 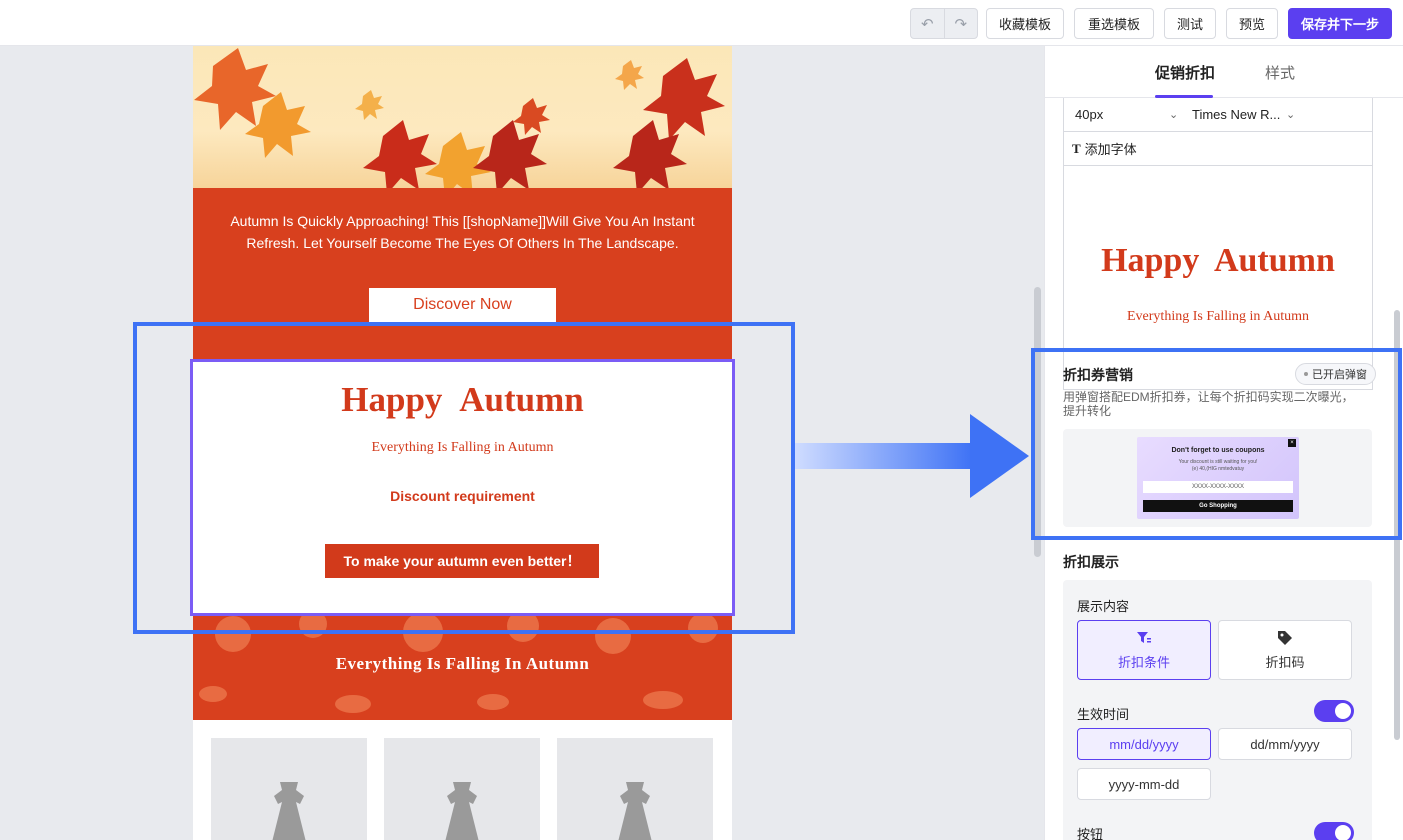 What do you see at coordinates (1285, 662) in the screenshot?
I see `option-label: 折扣码` at bounding box center [1285, 662].